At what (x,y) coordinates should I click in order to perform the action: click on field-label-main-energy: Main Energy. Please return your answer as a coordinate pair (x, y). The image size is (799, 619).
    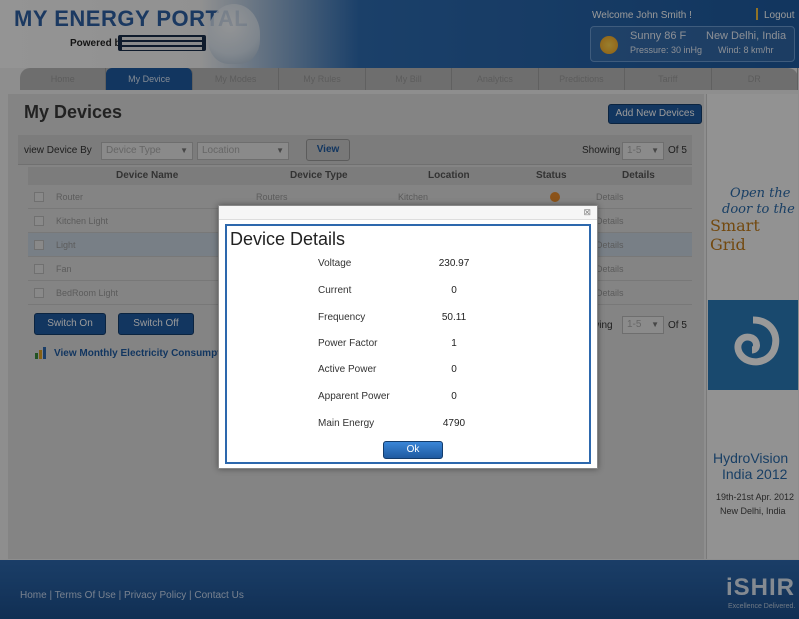
    Looking at the image, I should click on (346, 423).